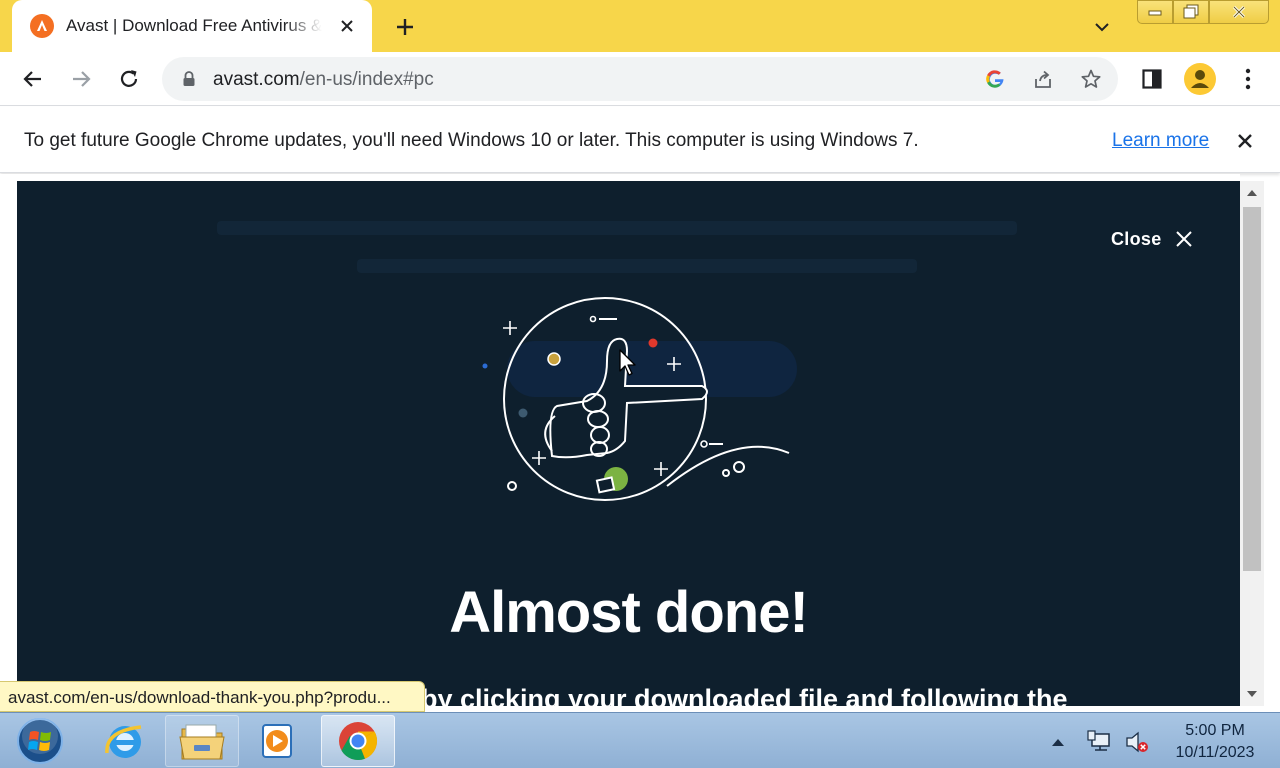 This screenshot has height=768, width=1280. Describe the element at coordinates (40, 741) in the screenshot. I see `start-orb-icon` at that location.